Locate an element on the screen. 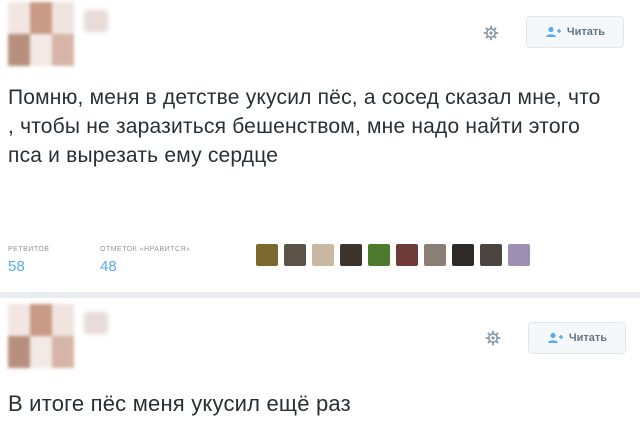  likes-count: 48 is located at coordinates (108, 266).